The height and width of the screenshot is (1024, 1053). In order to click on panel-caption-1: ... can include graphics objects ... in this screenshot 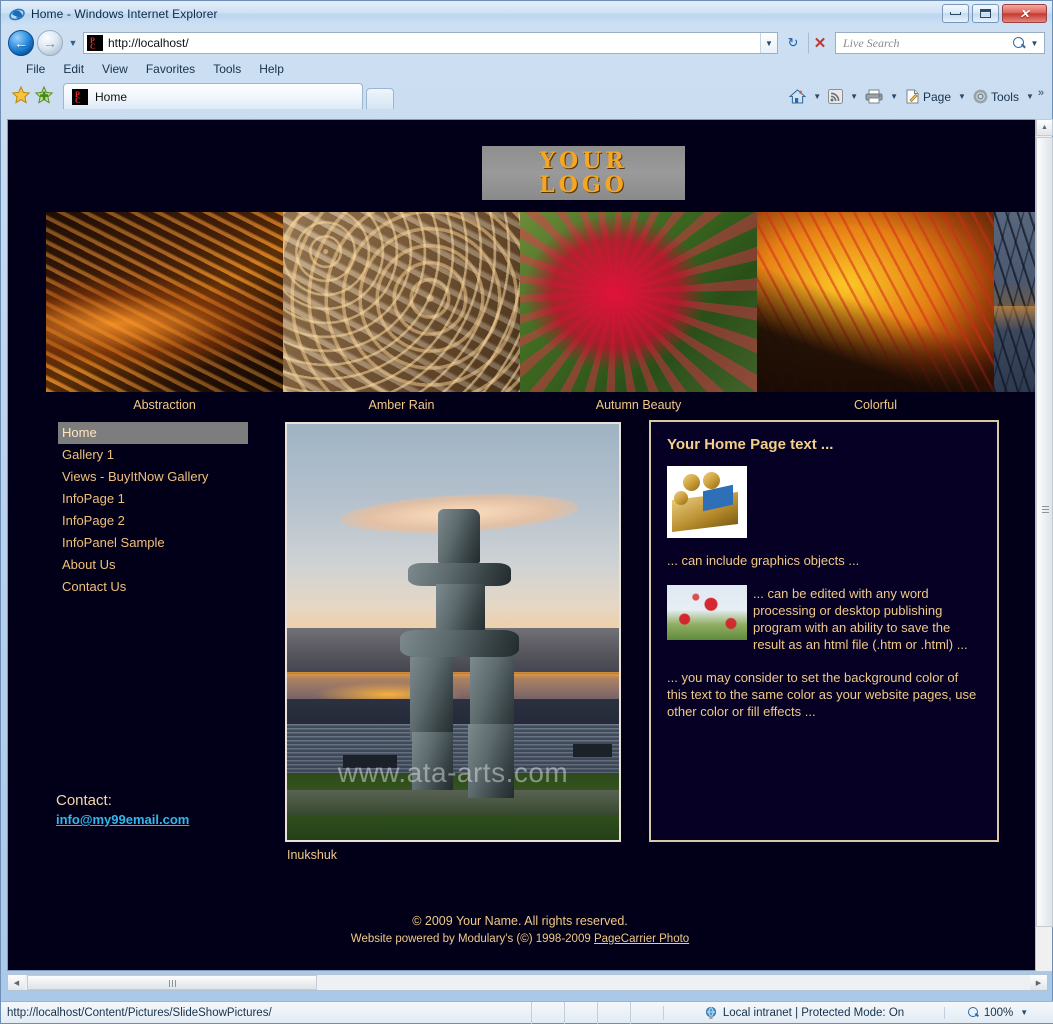, I will do `click(763, 560)`.